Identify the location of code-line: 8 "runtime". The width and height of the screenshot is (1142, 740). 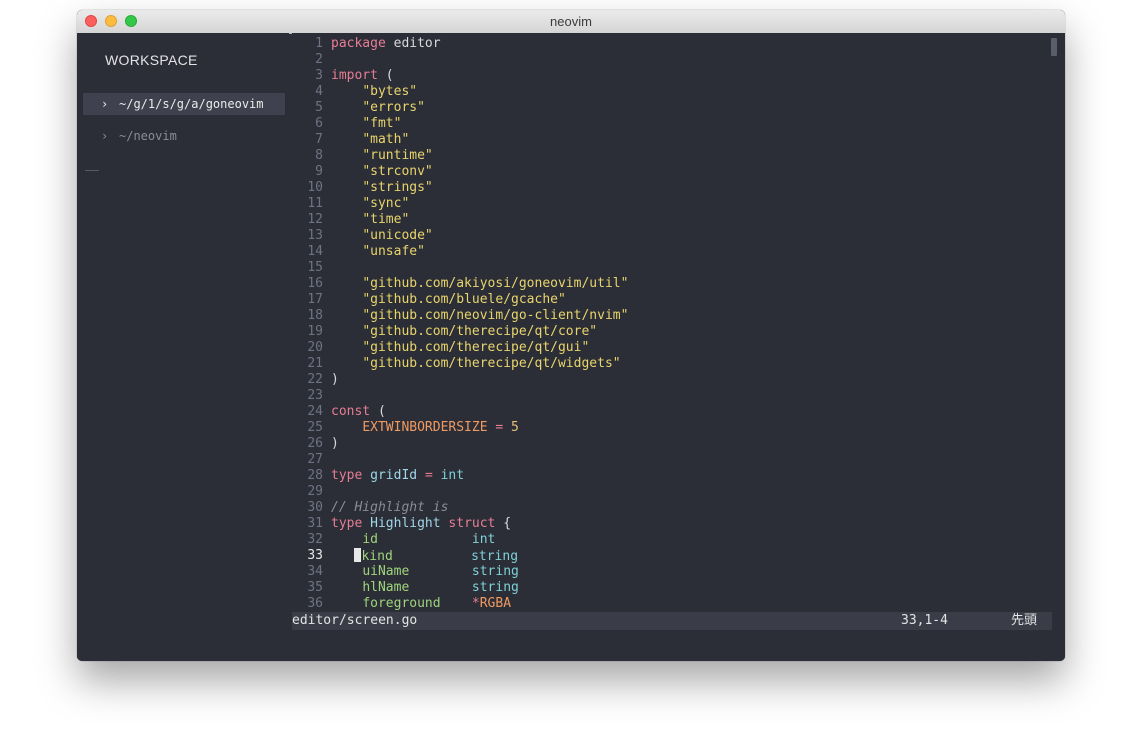
(672, 156).